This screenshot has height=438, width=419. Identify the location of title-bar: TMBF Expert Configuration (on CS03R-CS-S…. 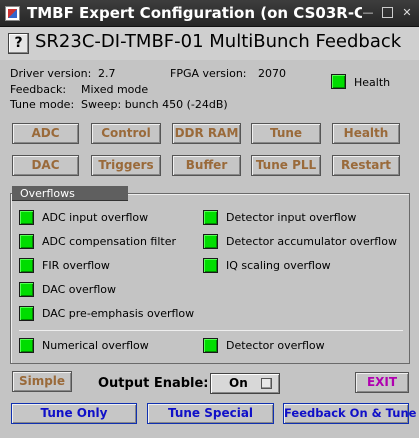
(209, 13).